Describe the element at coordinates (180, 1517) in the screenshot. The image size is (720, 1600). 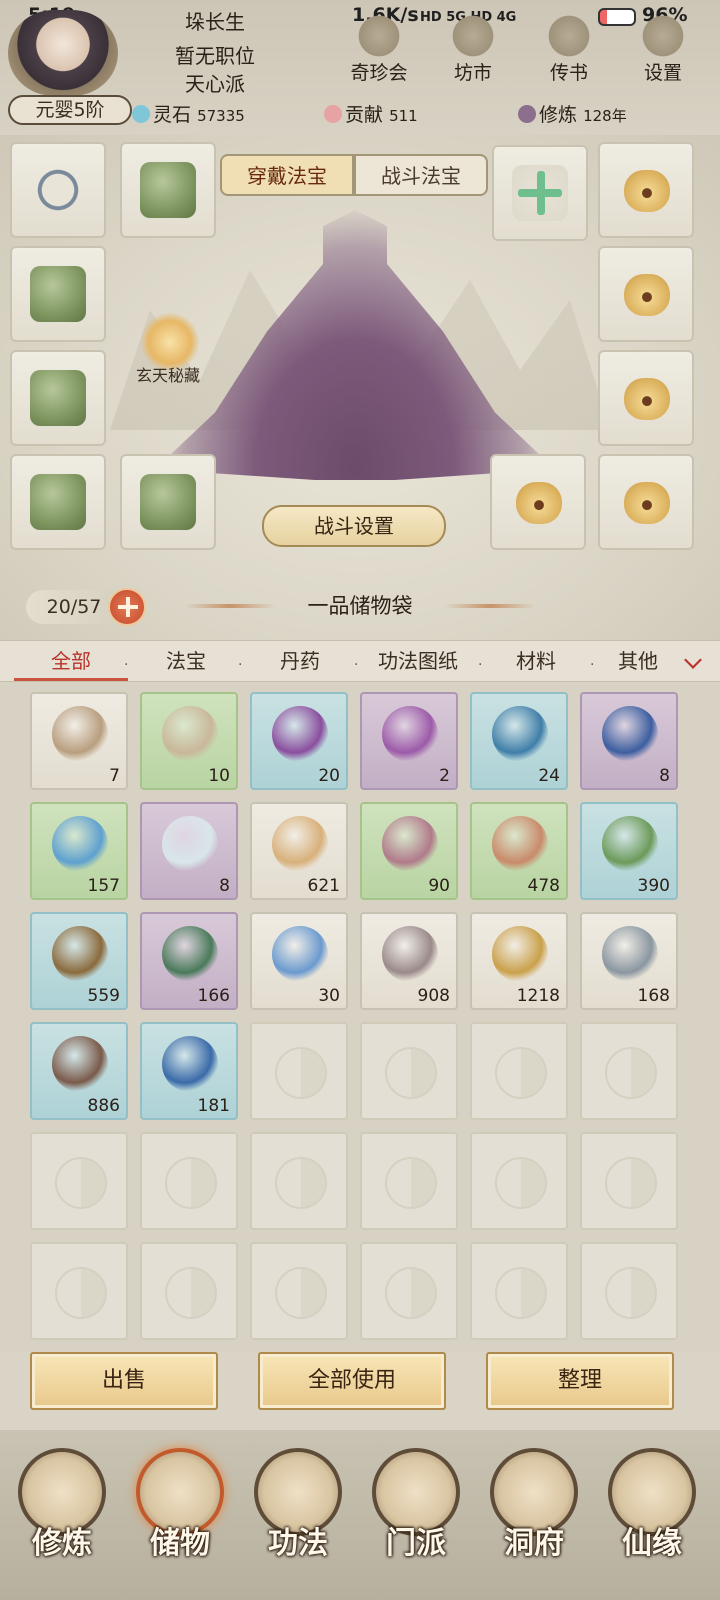
I see `nav-storage: 储物` at that location.